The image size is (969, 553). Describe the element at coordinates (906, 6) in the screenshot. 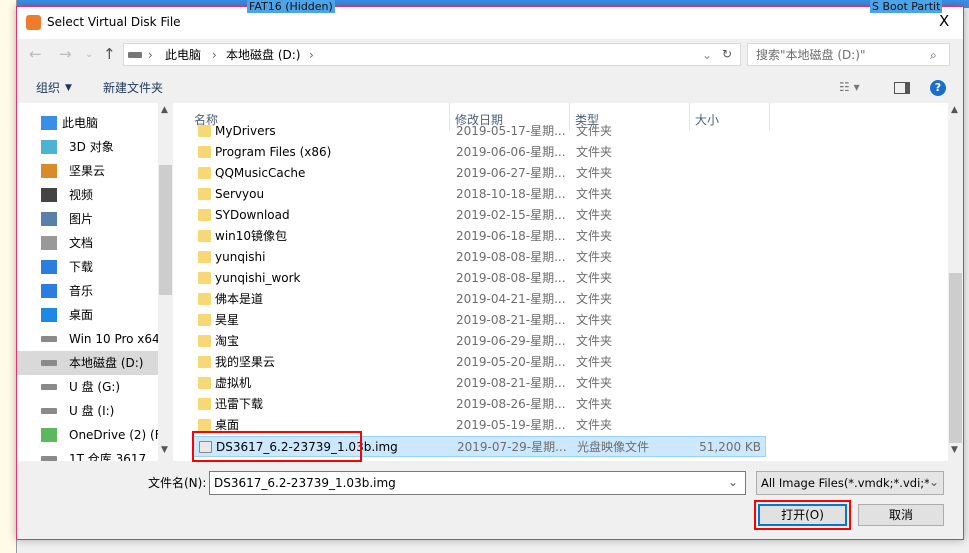

I see `background-partition-label: S Boot Partit` at that location.